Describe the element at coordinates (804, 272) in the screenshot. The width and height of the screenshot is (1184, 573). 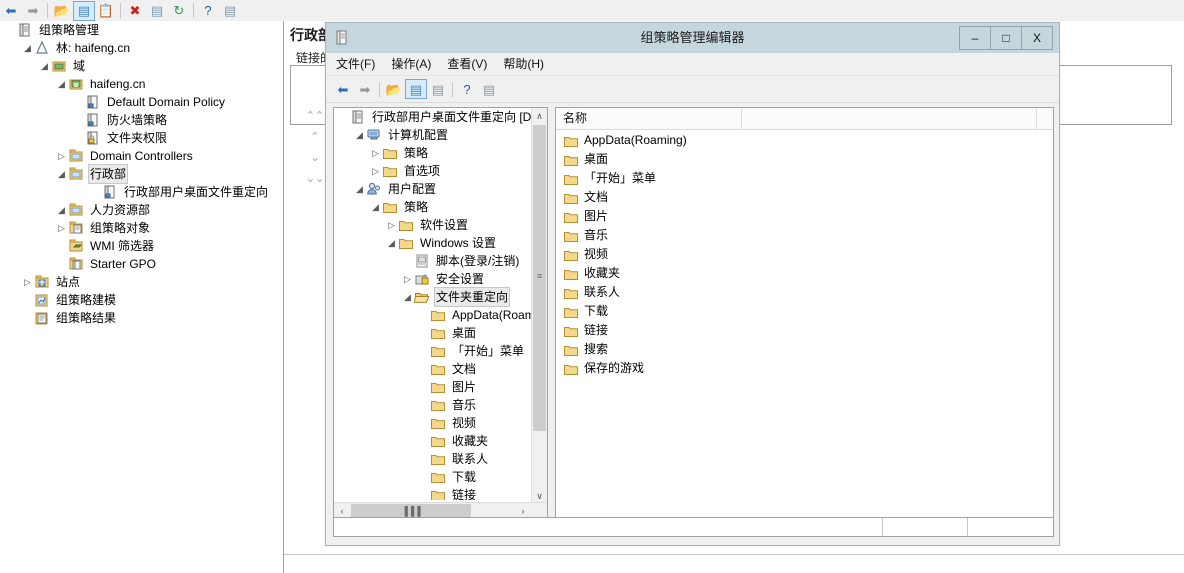
I see `list-item: 收藏夹` at that location.